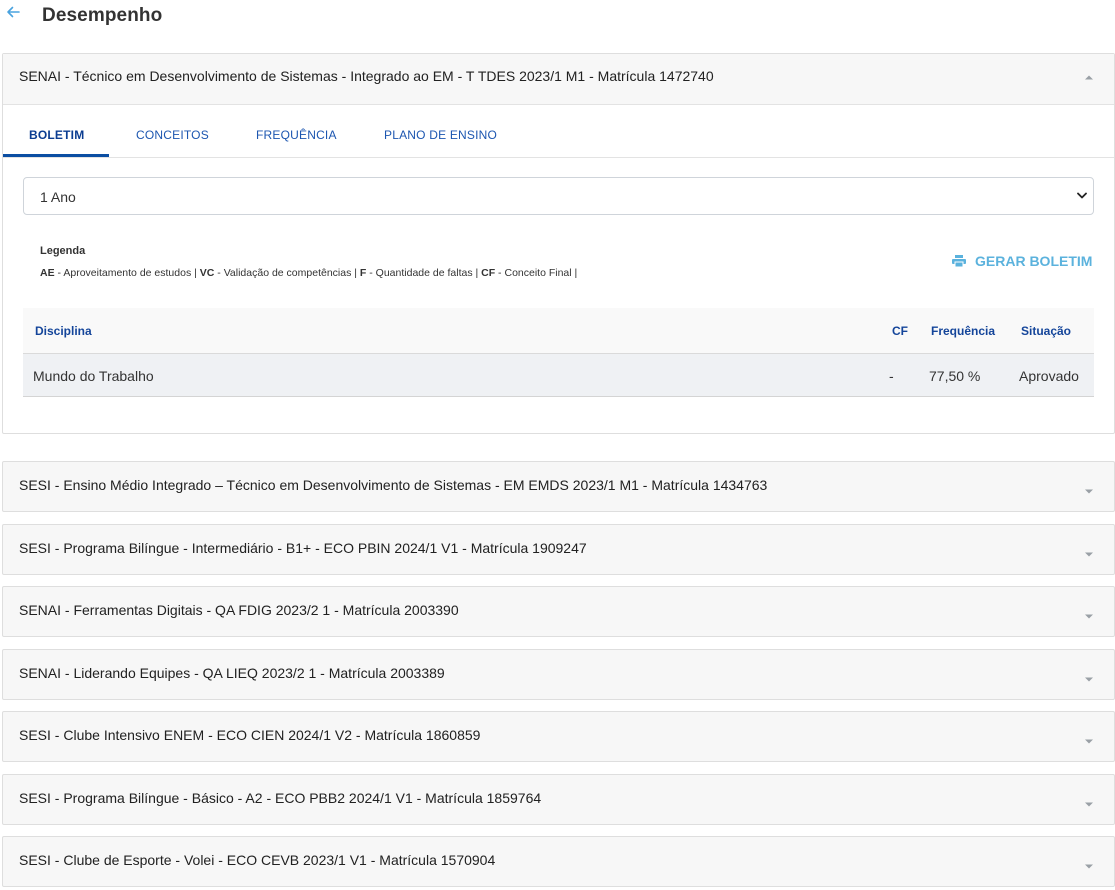  I want to click on chevron-up-icon, so click(1089, 77).